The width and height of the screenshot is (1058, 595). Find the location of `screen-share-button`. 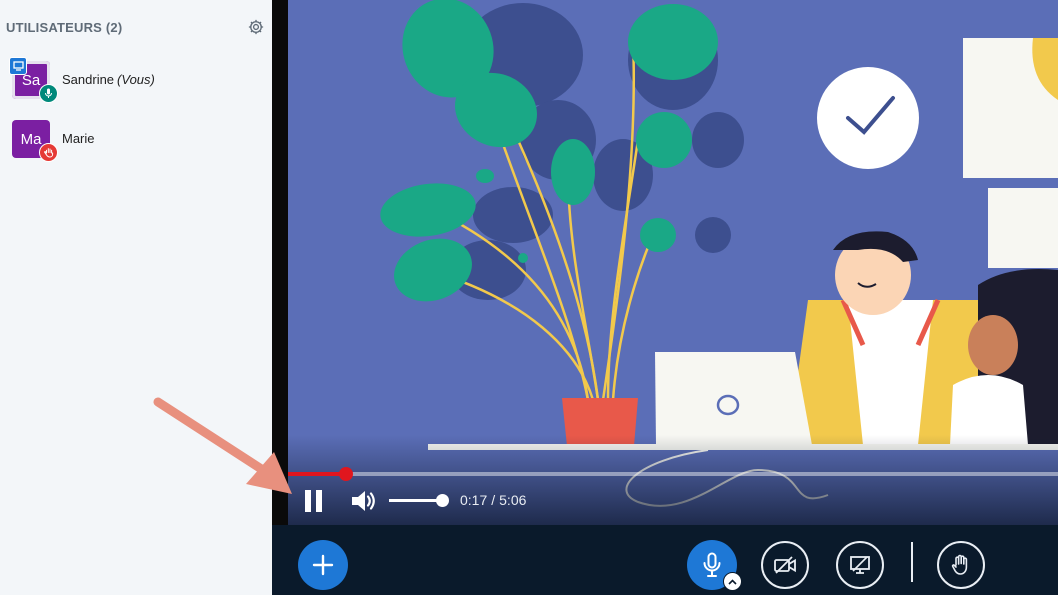

screen-share-button is located at coordinates (860, 565).